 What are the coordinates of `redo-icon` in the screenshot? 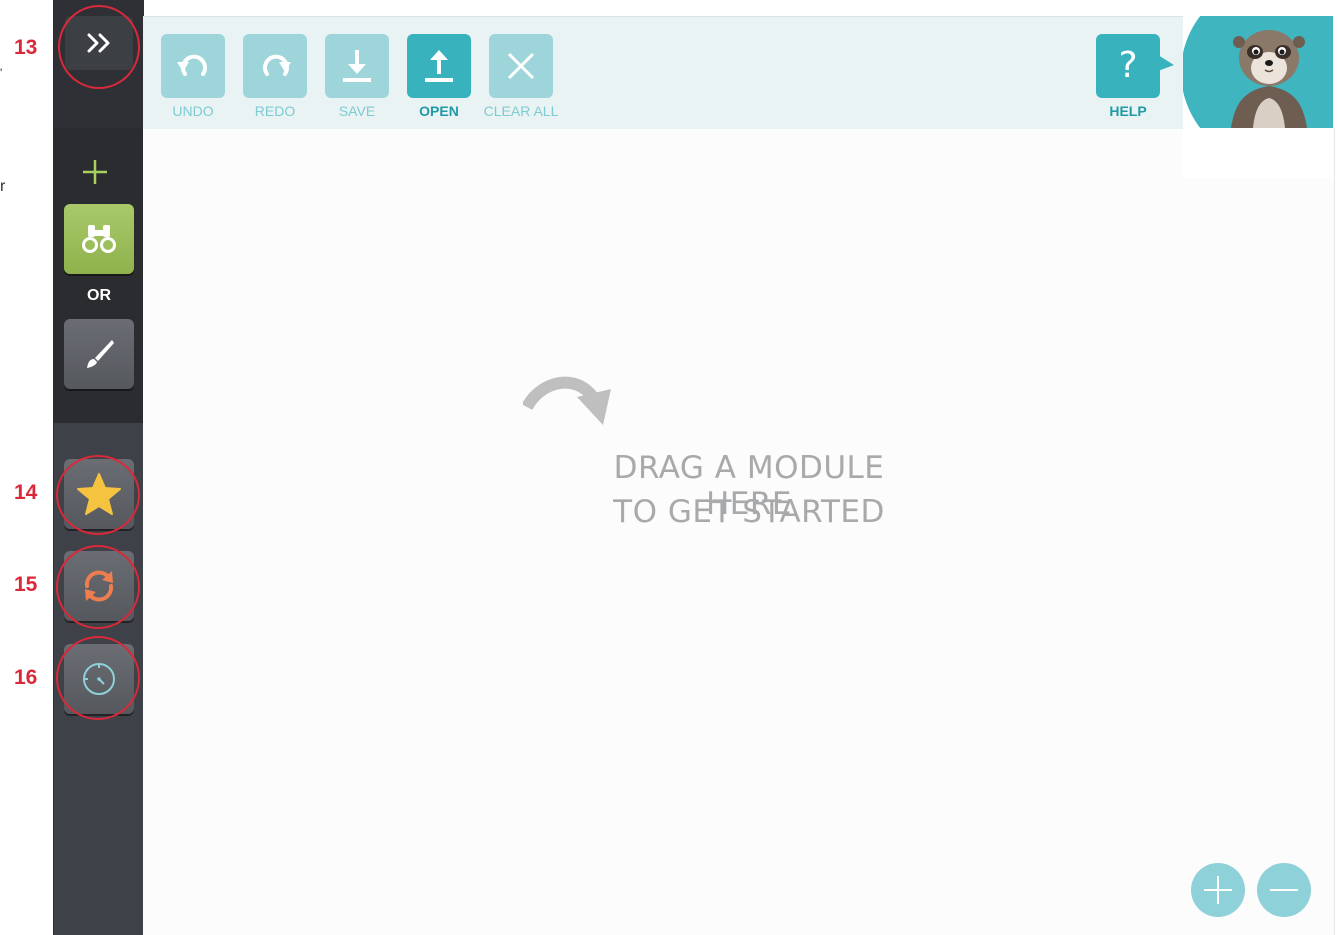 It's located at (277, 65).